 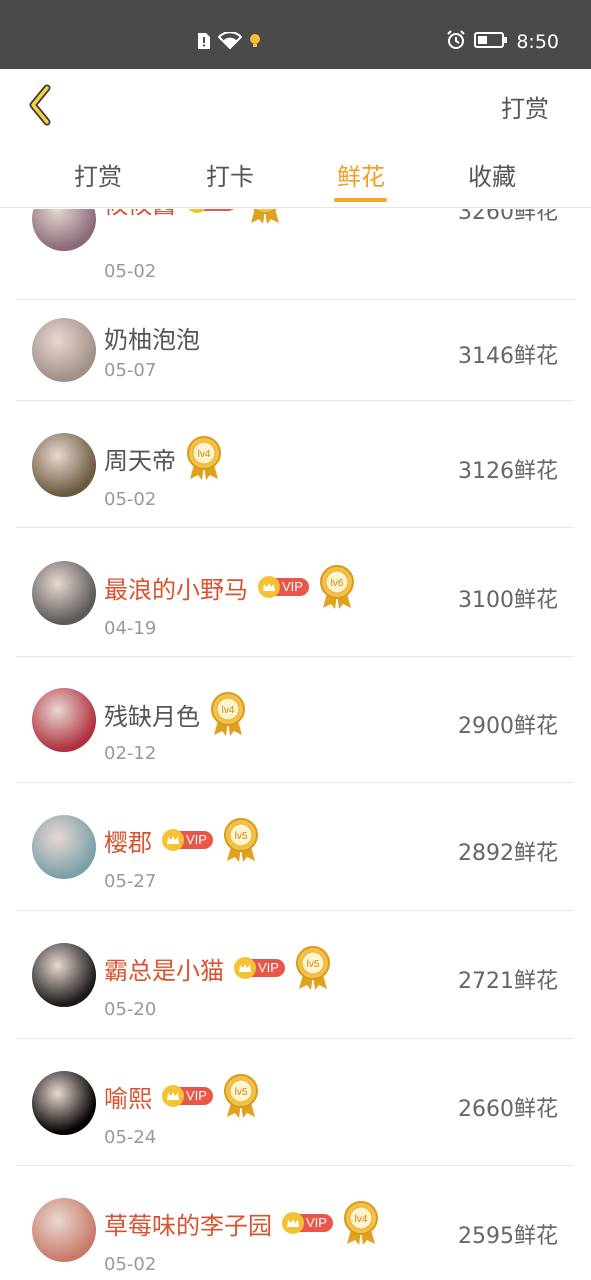 I want to click on user-name: 攸攸酱, so click(x=140, y=214).